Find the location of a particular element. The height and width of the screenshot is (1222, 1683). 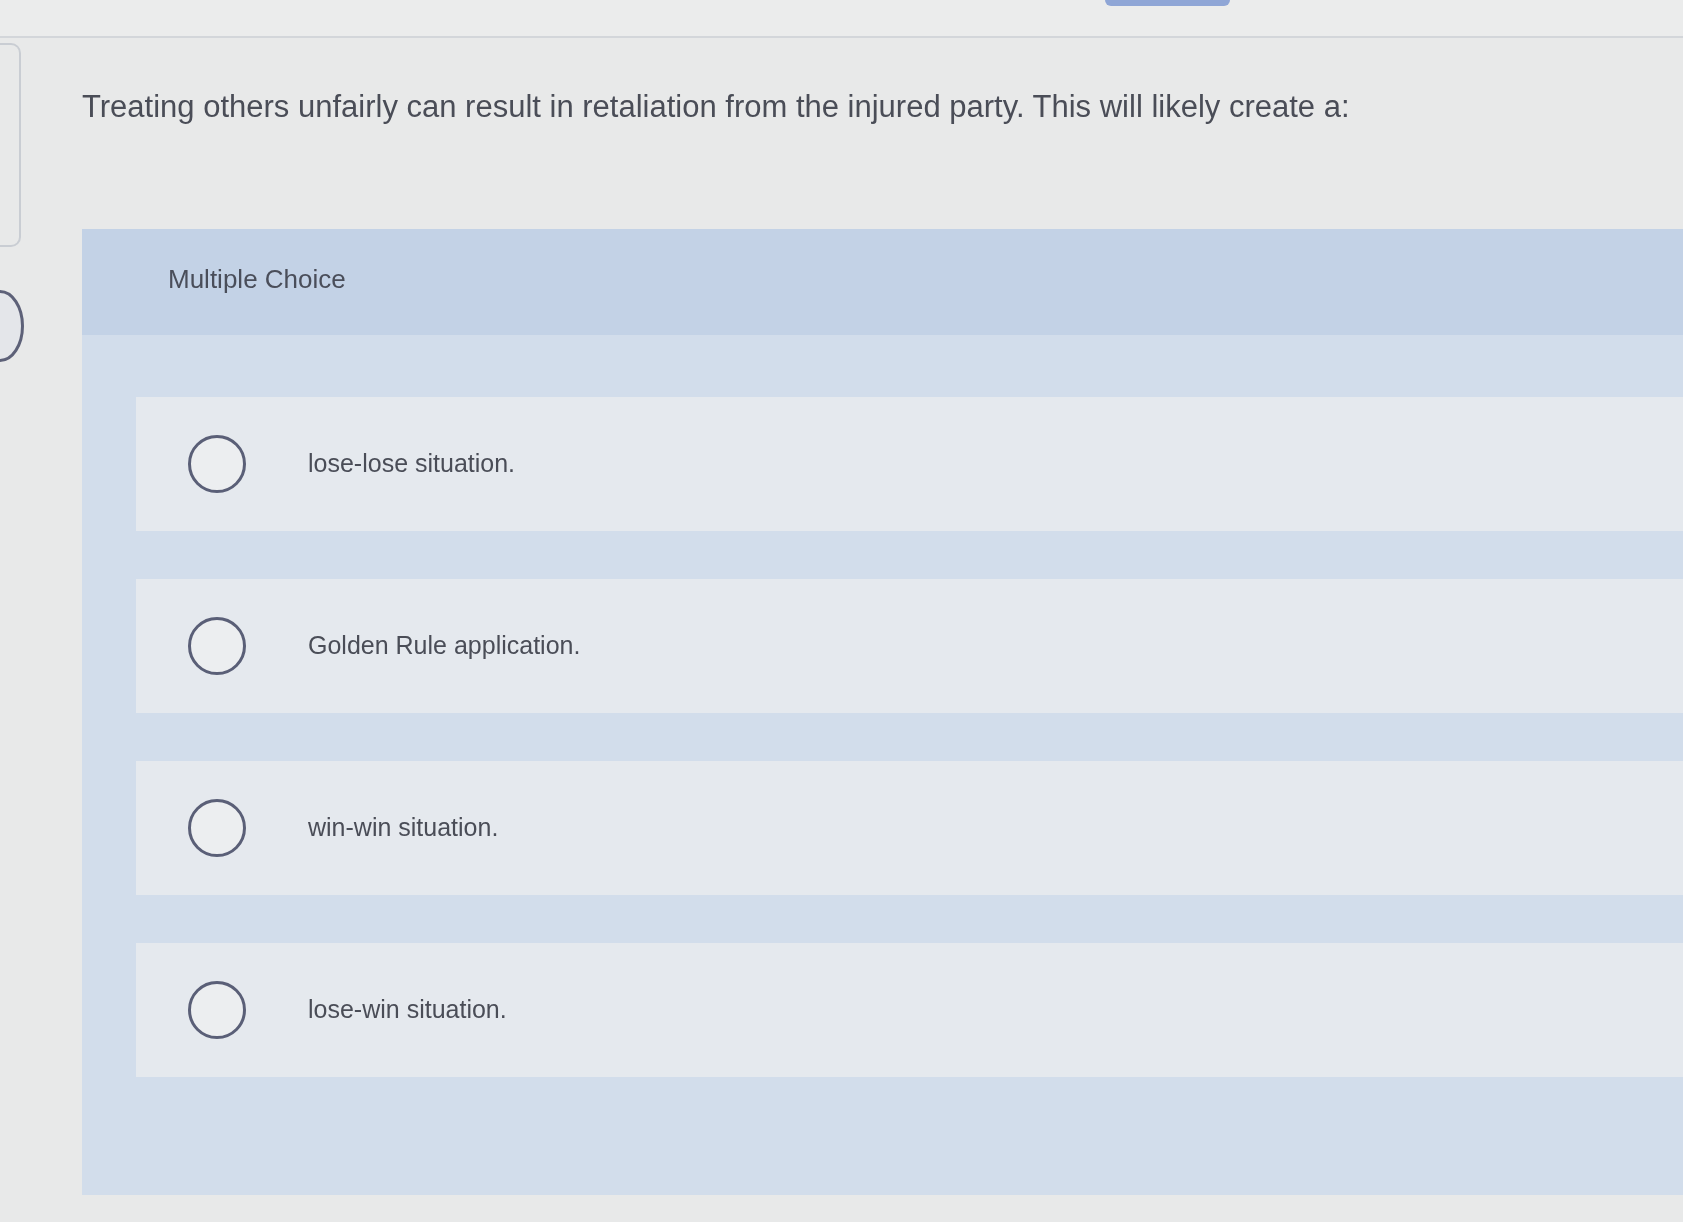

answer-option: lose-win situation. is located at coordinates (909, 1009).